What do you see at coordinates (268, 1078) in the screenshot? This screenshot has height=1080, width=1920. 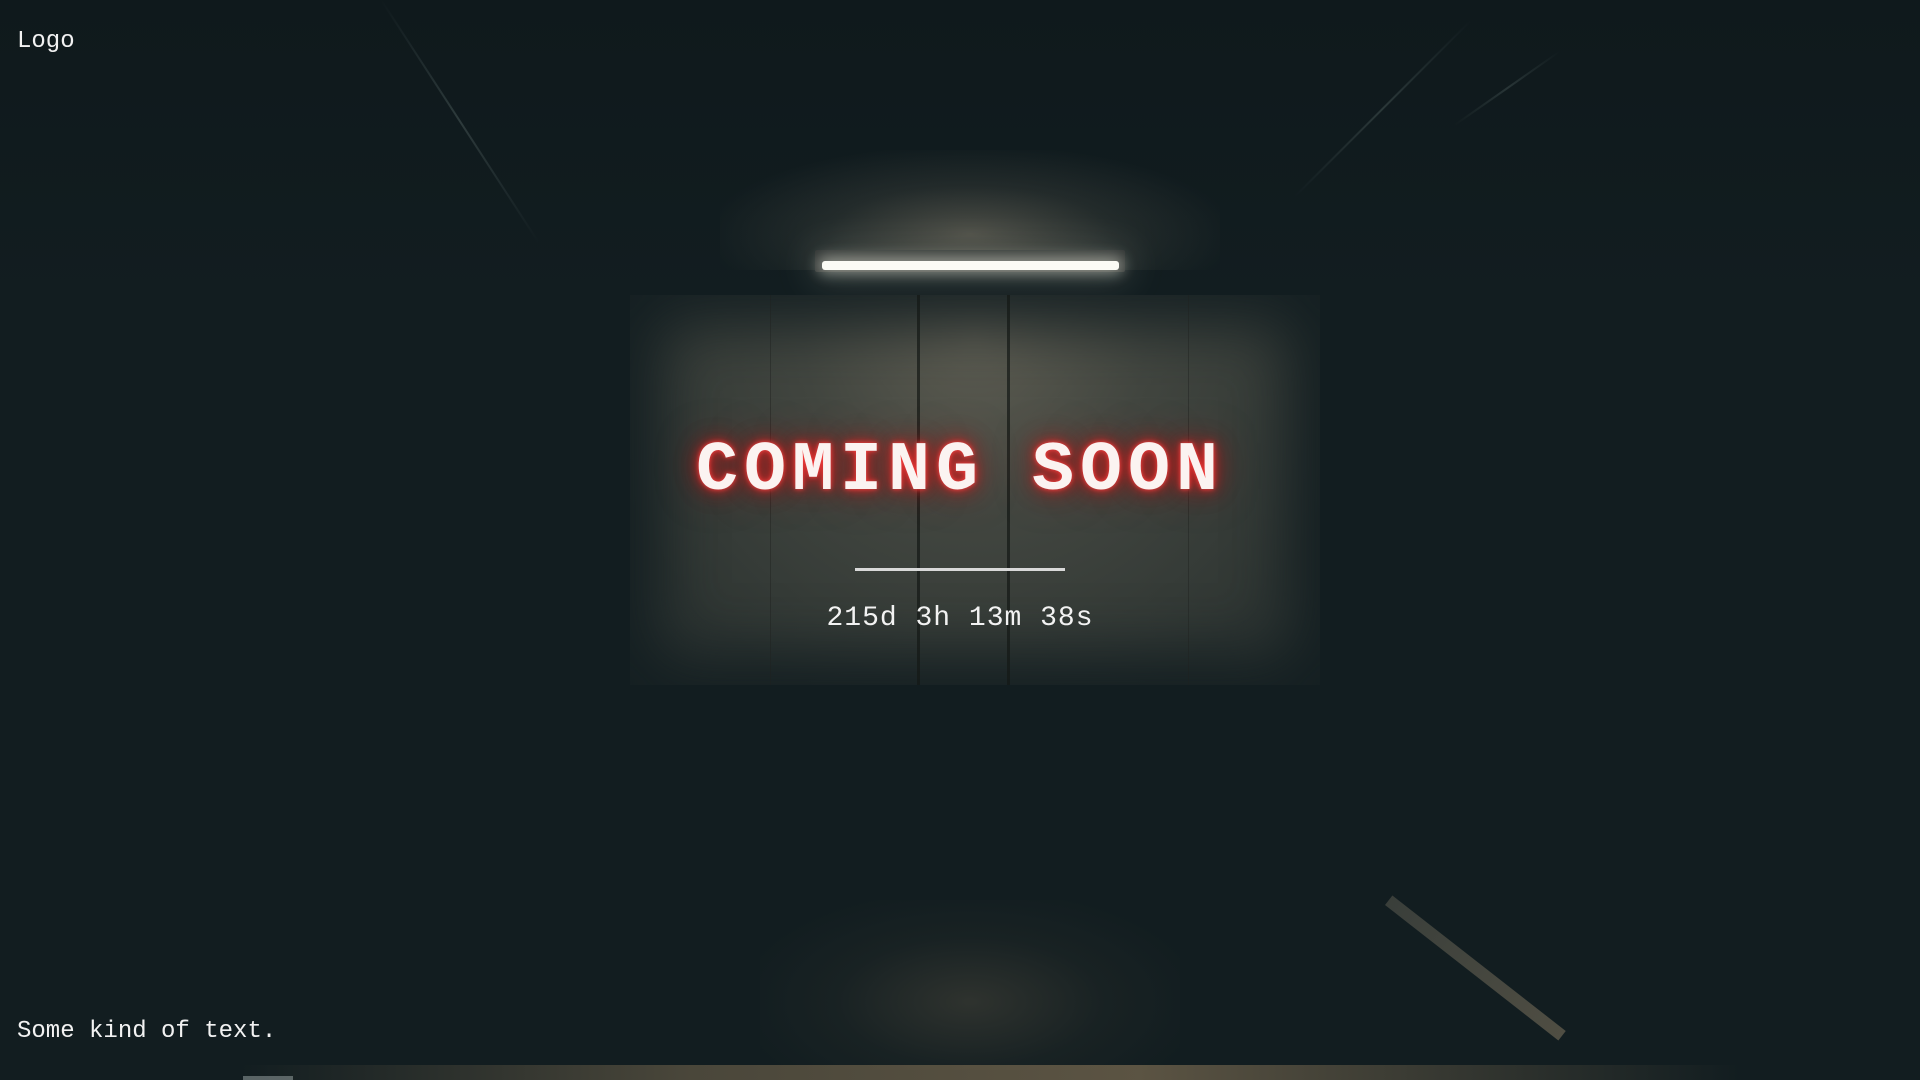 I see `scrollbar-thumb` at bounding box center [268, 1078].